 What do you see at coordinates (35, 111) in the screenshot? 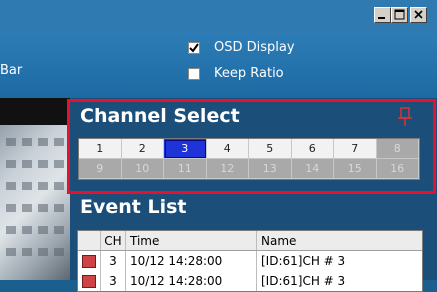
I see `video-header-bar` at bounding box center [35, 111].